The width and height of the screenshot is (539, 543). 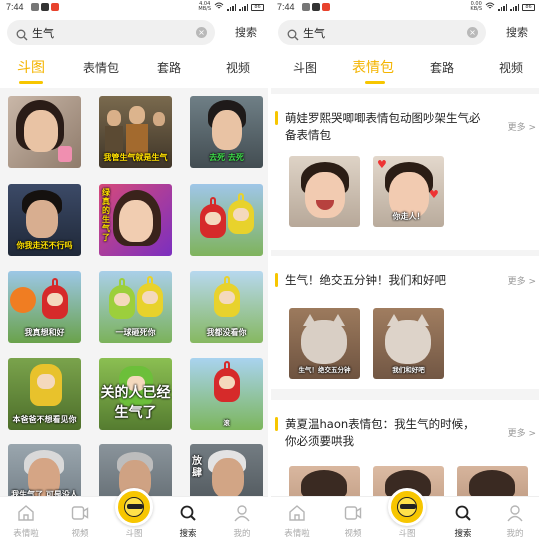 What do you see at coordinates (106, 215) in the screenshot?
I see `sticker-caption: 绿真的生气了` at bounding box center [106, 215].